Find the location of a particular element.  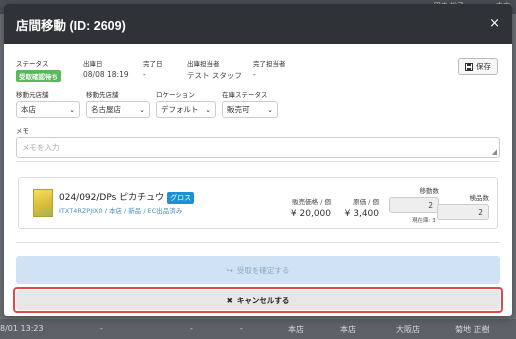

cost-label: 原価 / 個 is located at coordinates (366, 202).